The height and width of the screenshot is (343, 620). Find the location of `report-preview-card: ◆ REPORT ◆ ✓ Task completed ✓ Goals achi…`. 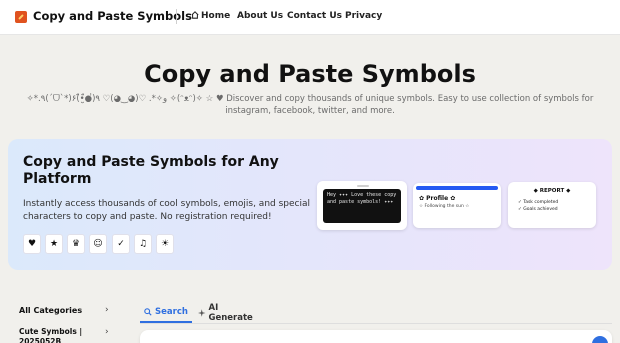

report-preview-card: ◆ REPORT ◆ ✓ Task completed ✓ Goals achi… is located at coordinates (552, 205).